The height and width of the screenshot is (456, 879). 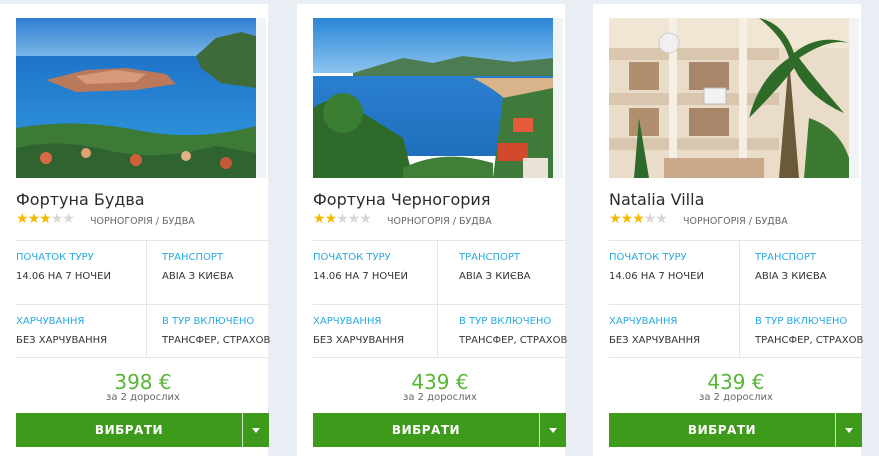 What do you see at coordinates (143, 382) in the screenshot?
I see `price: 398 €` at bounding box center [143, 382].